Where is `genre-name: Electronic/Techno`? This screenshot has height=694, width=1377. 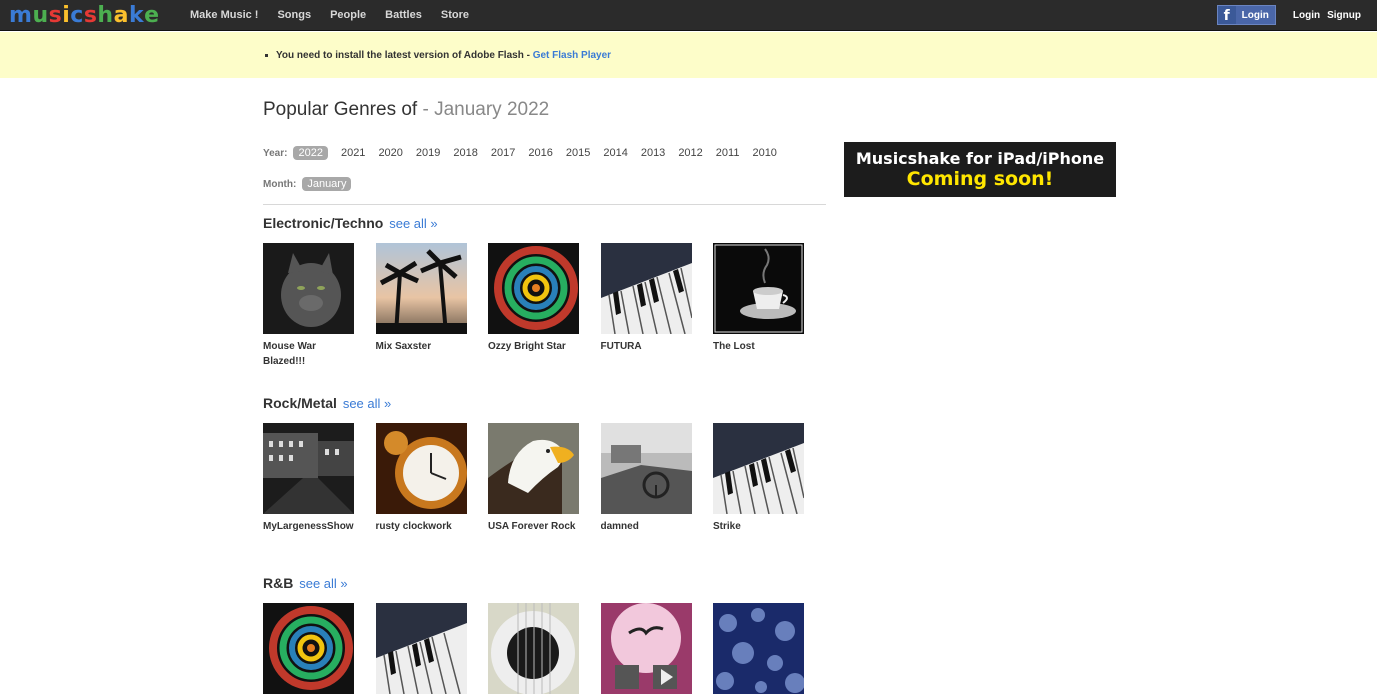
genre-name: Electronic/Techno is located at coordinates (323, 223).